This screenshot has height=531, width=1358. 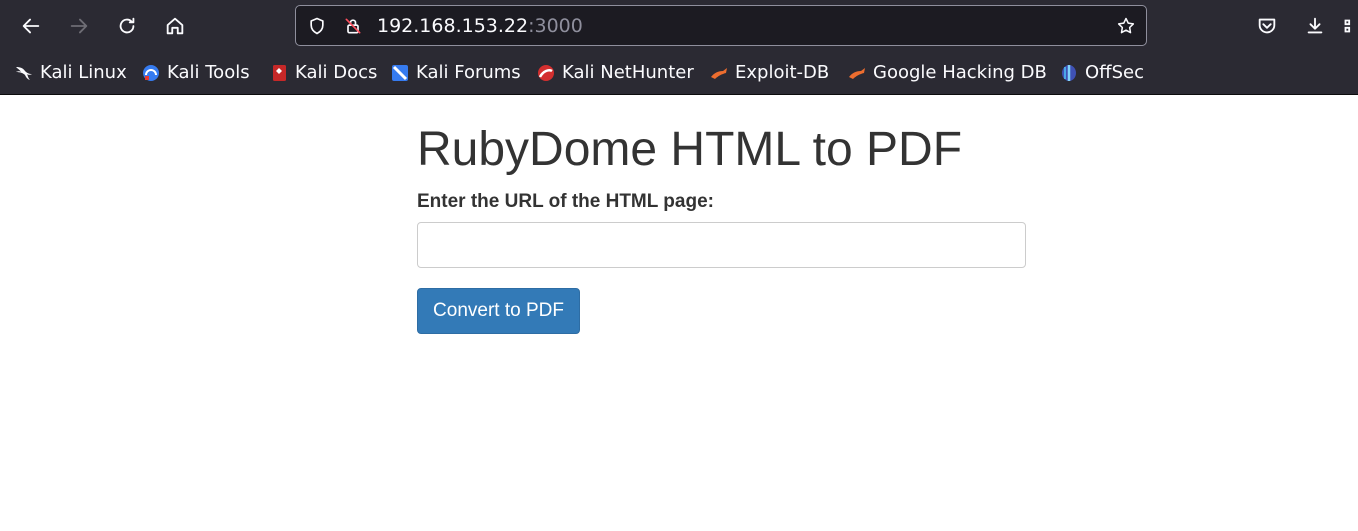 I want to click on page-title: RubyDome HTML to PDF, so click(x=690, y=149).